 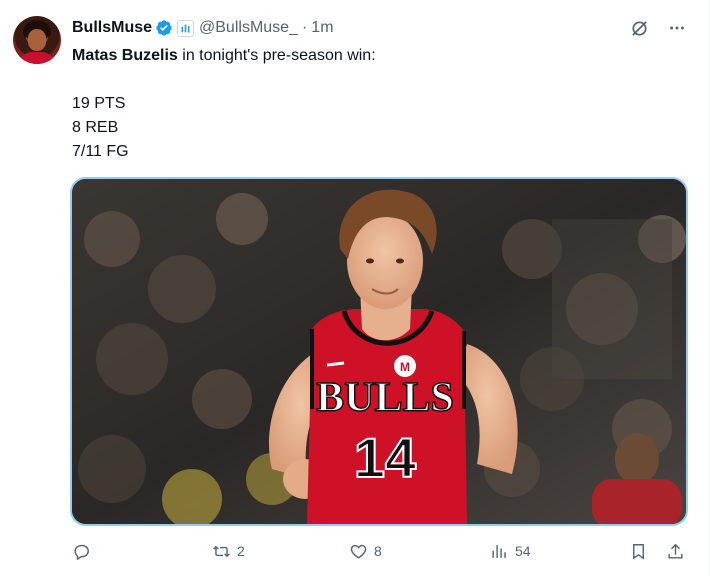 What do you see at coordinates (221, 551) in the screenshot?
I see `retweet-icon` at bounding box center [221, 551].